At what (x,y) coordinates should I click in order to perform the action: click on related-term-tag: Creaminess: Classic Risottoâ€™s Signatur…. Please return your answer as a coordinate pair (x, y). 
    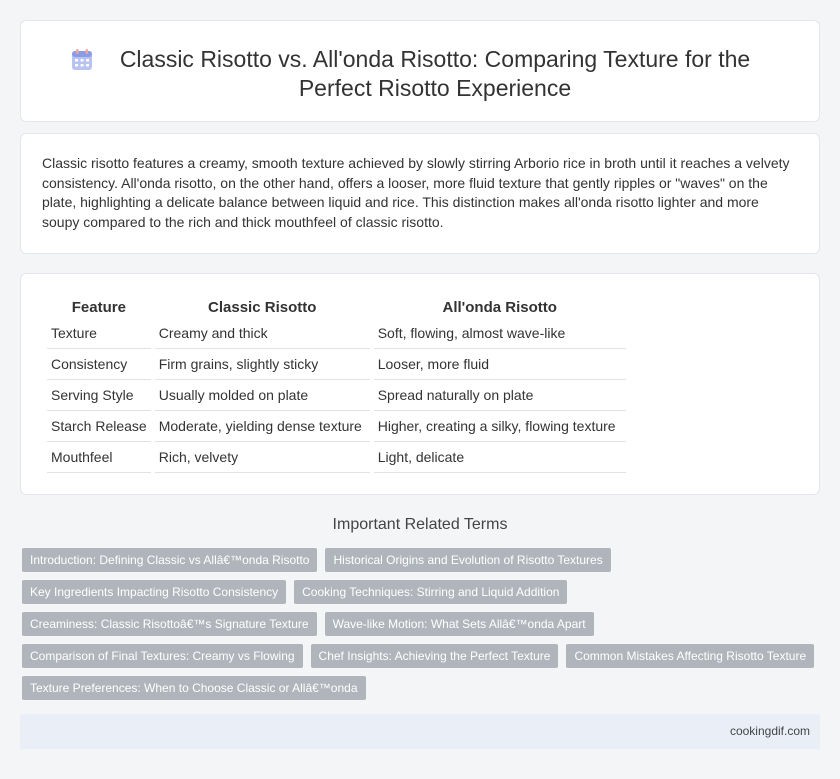
    Looking at the image, I should click on (169, 624).